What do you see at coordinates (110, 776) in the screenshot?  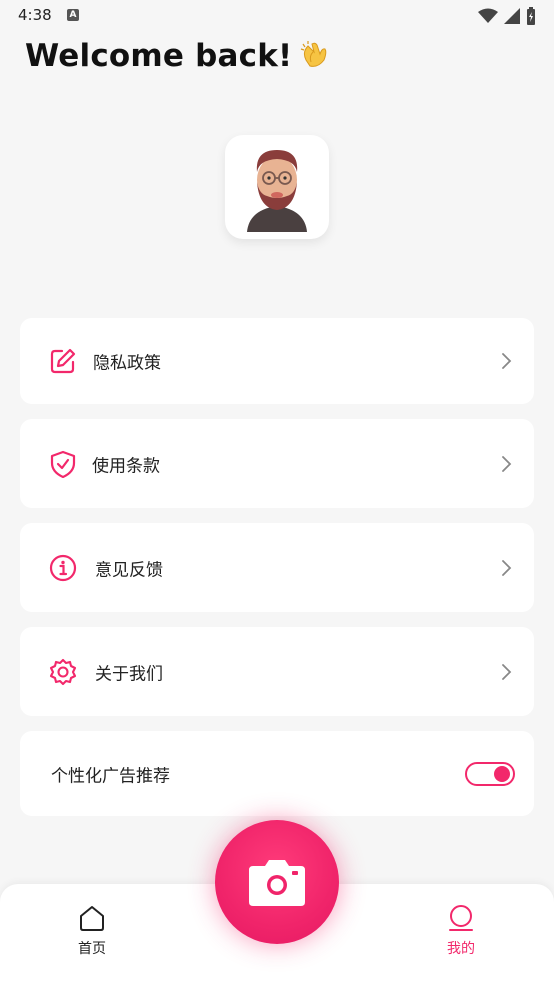 I see `personalized-ads-label: 个性化广告推荐` at bounding box center [110, 776].